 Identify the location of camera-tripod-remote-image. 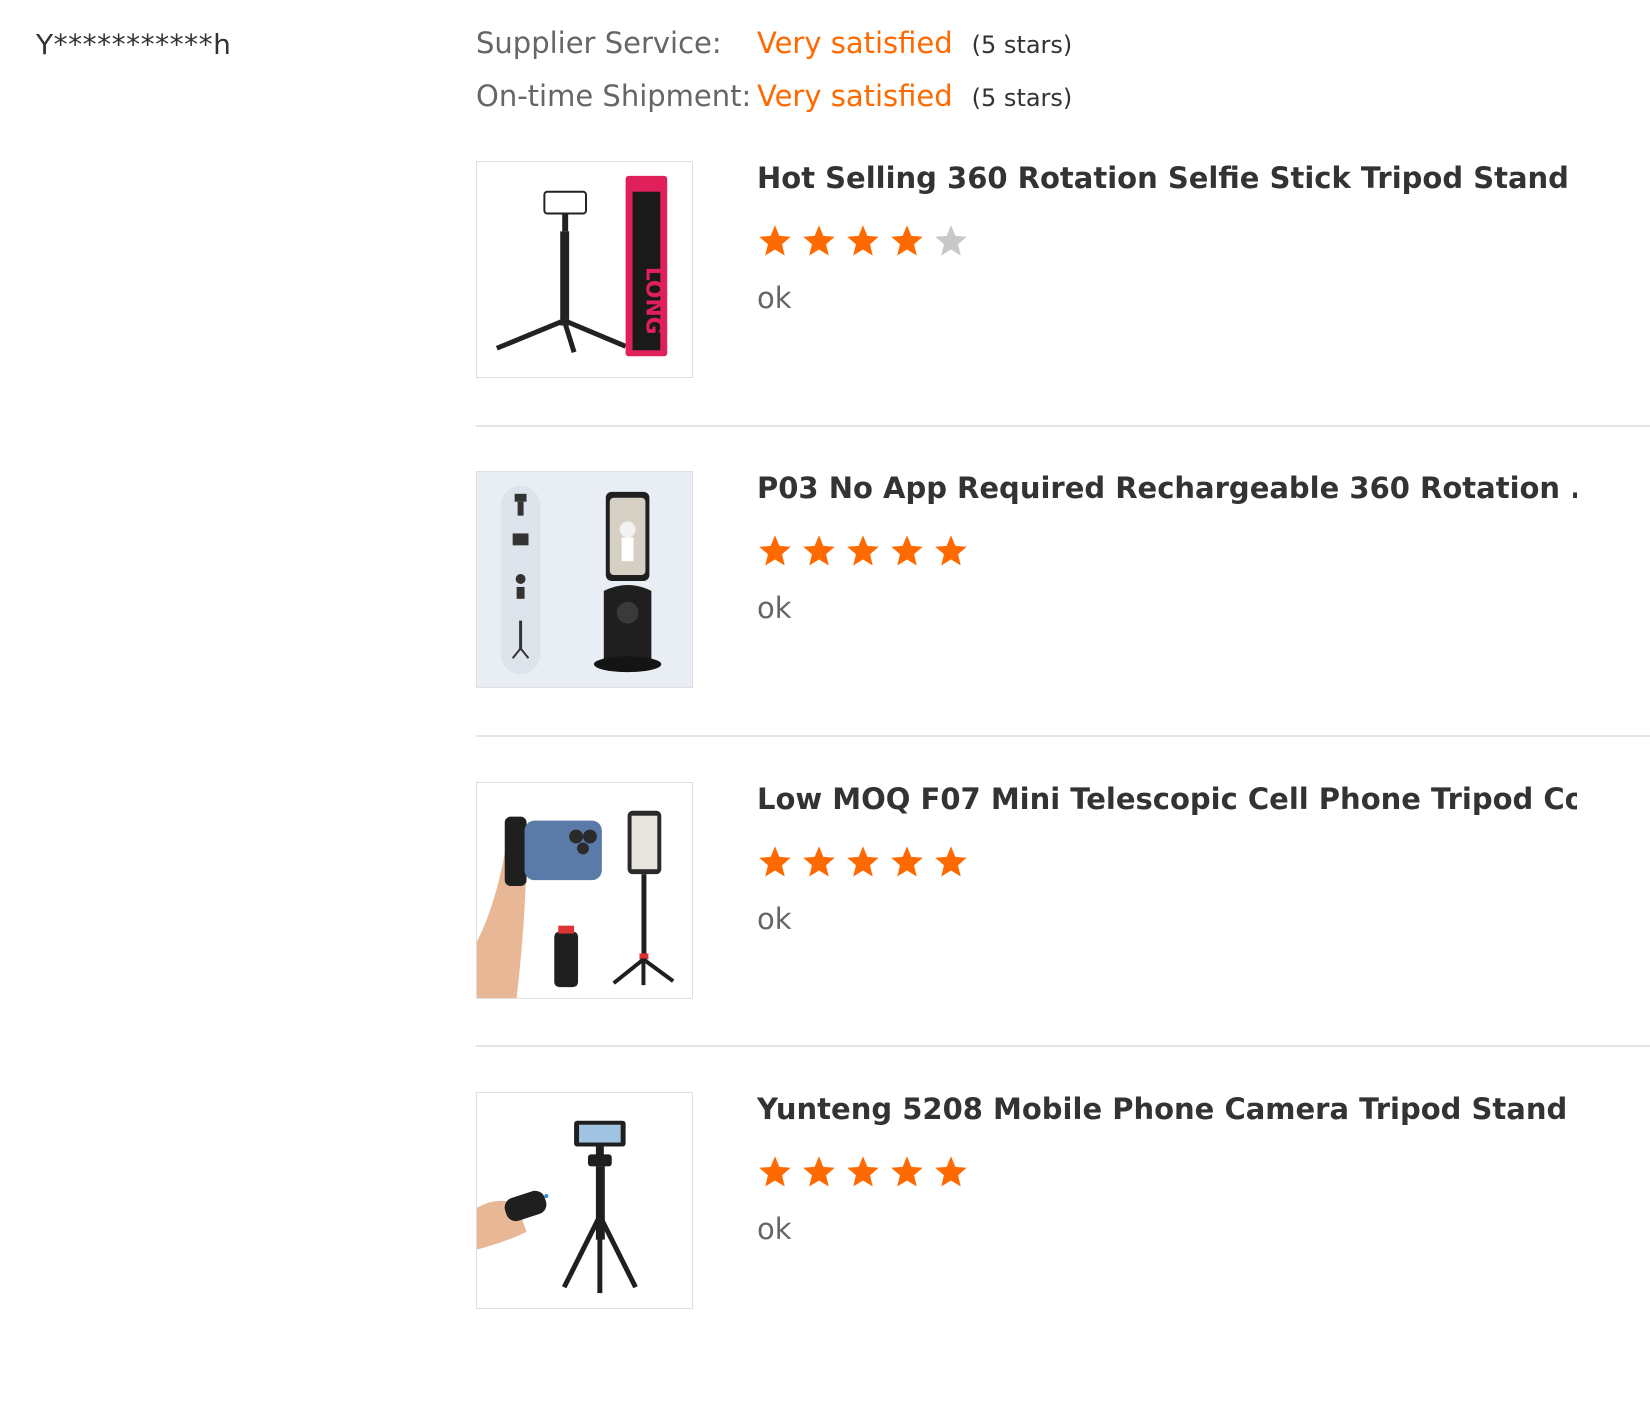
(584, 1200).